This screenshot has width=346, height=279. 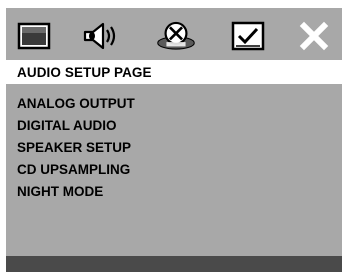 I want to click on video-setup-icon, so click(x=176, y=36).